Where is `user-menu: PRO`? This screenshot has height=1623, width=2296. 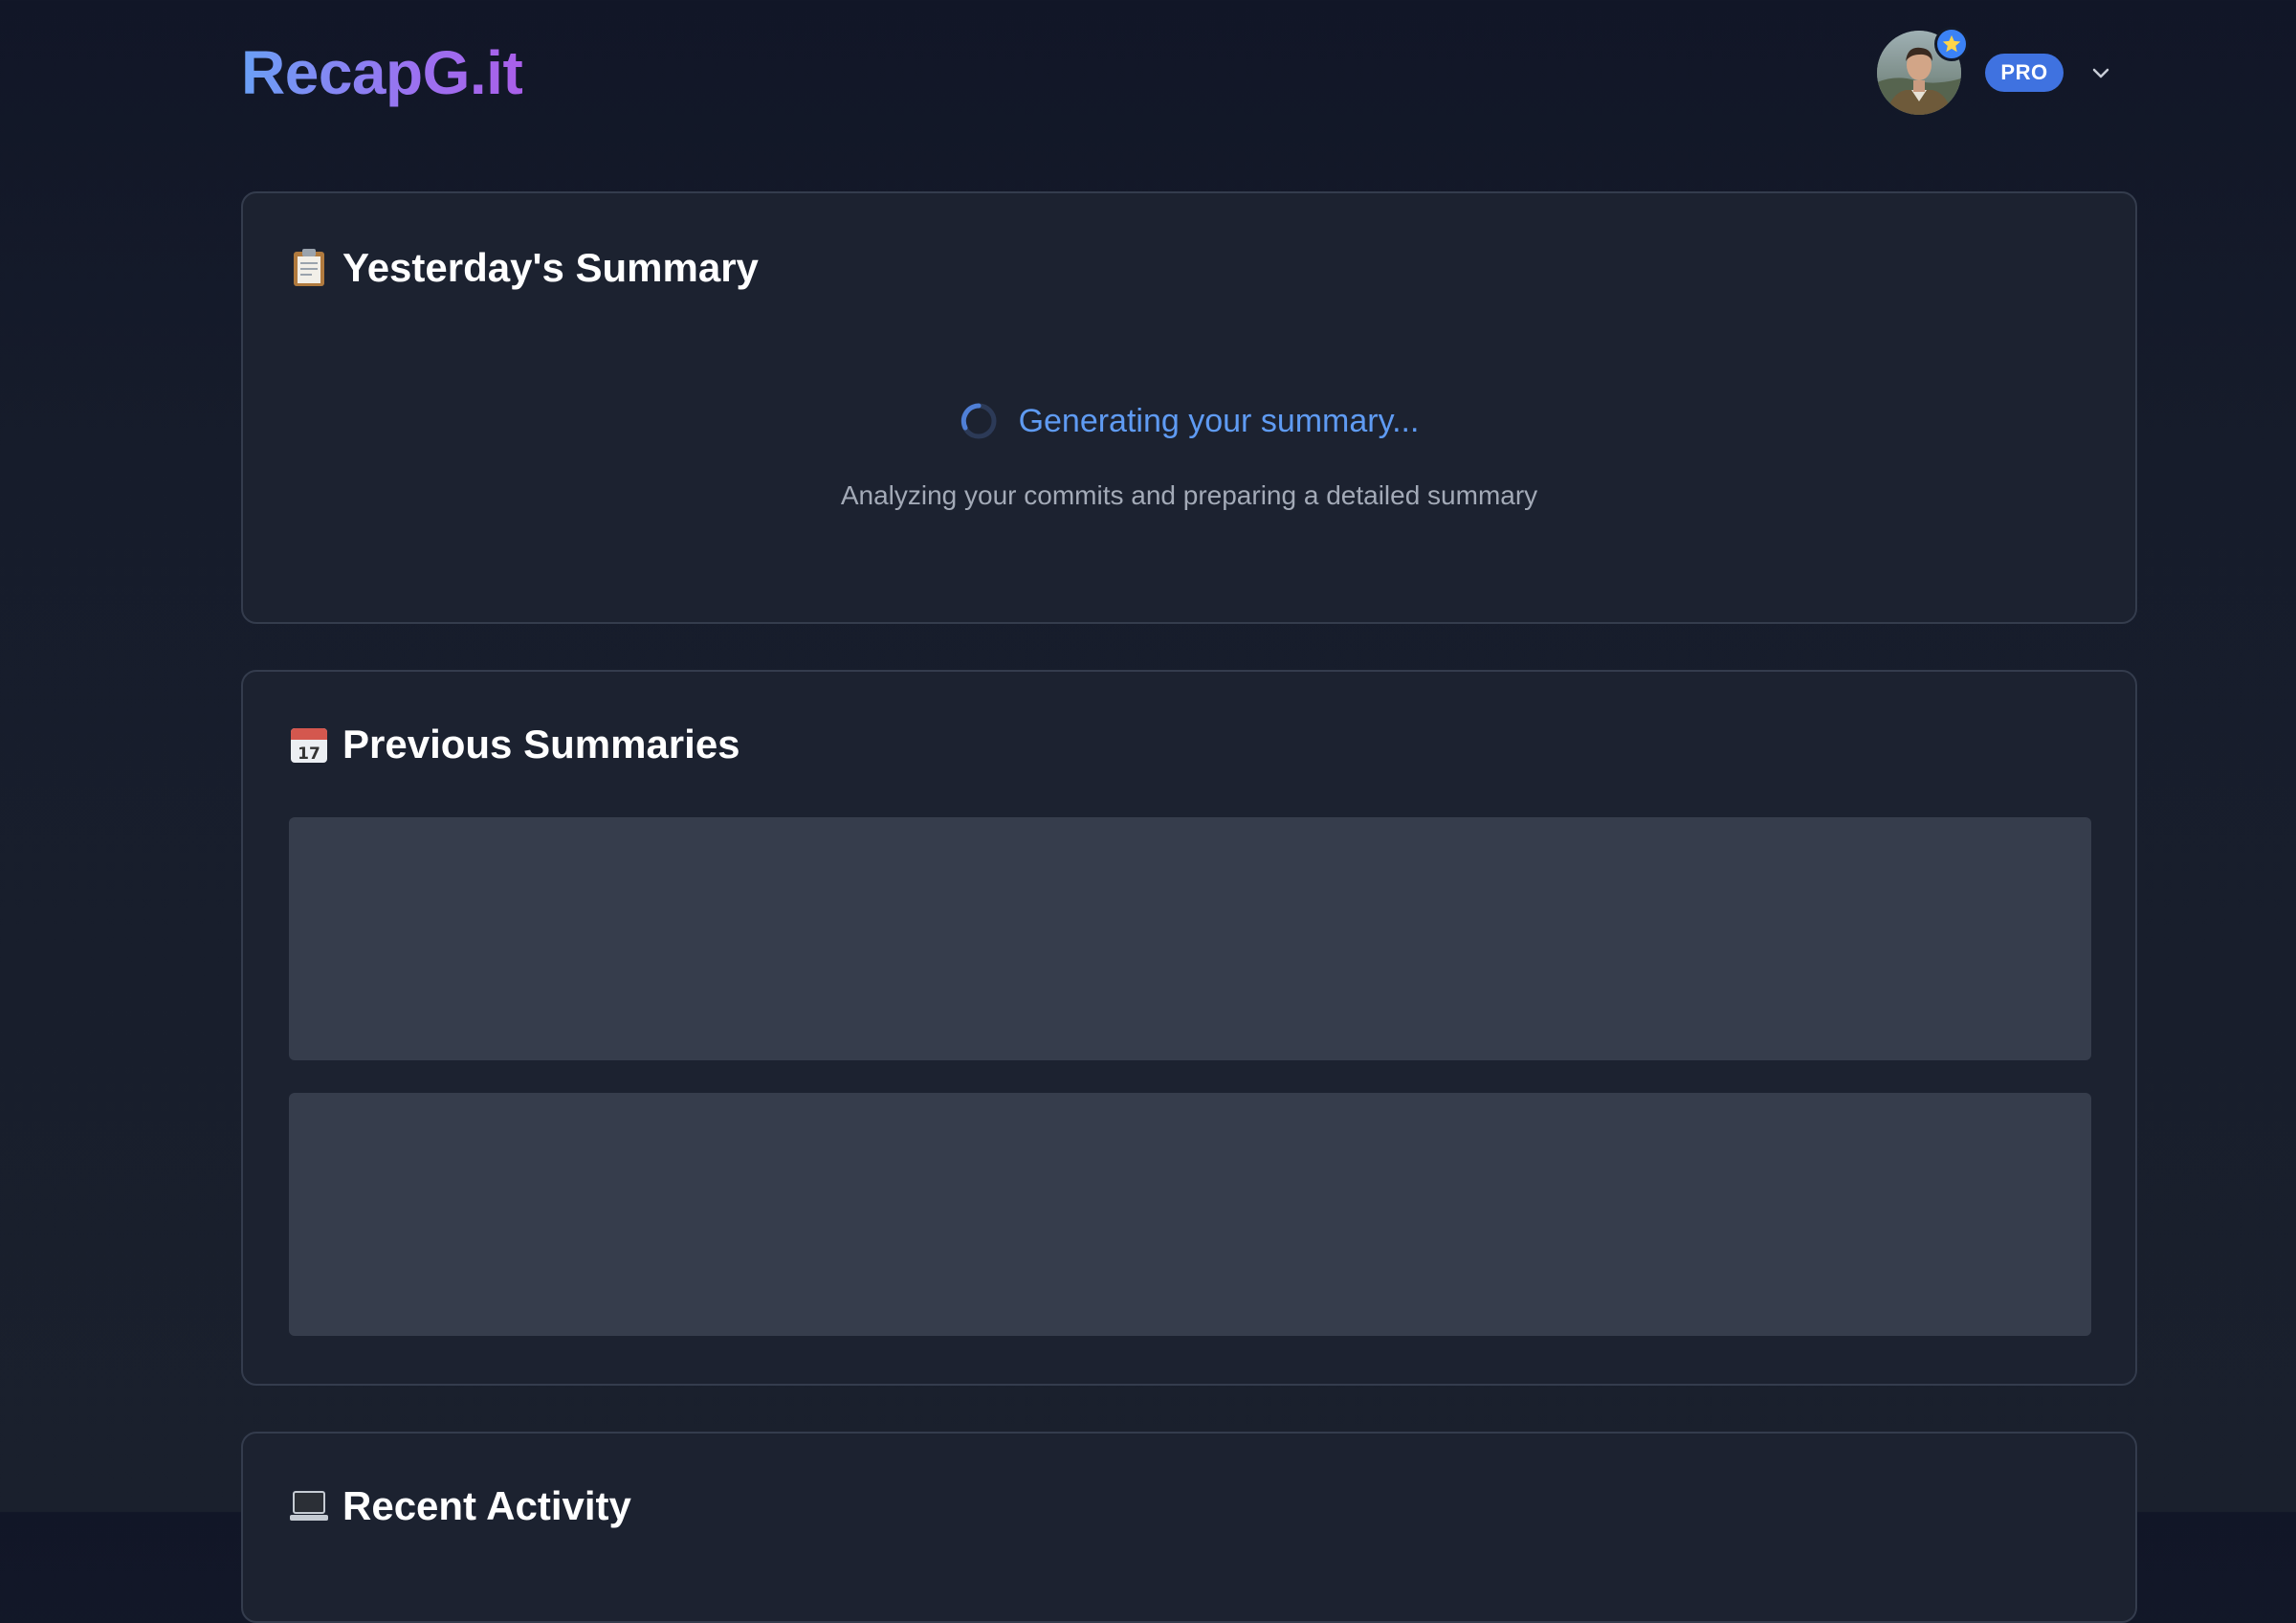
user-menu: PRO is located at coordinates (1997, 71).